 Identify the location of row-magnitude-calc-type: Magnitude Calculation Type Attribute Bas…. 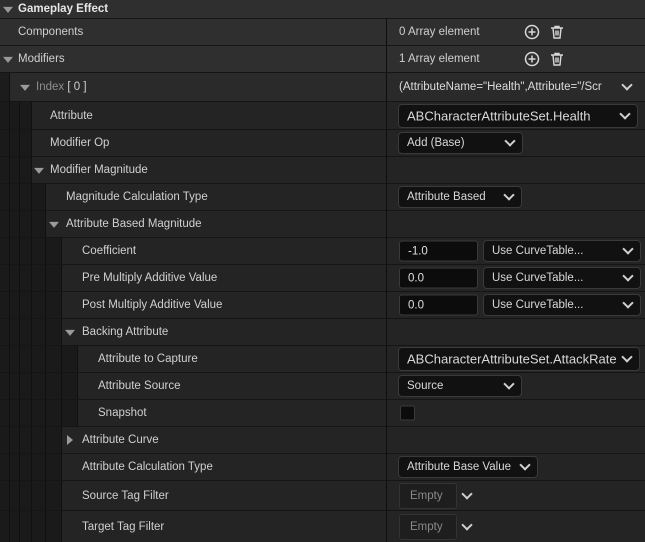
(322, 197).